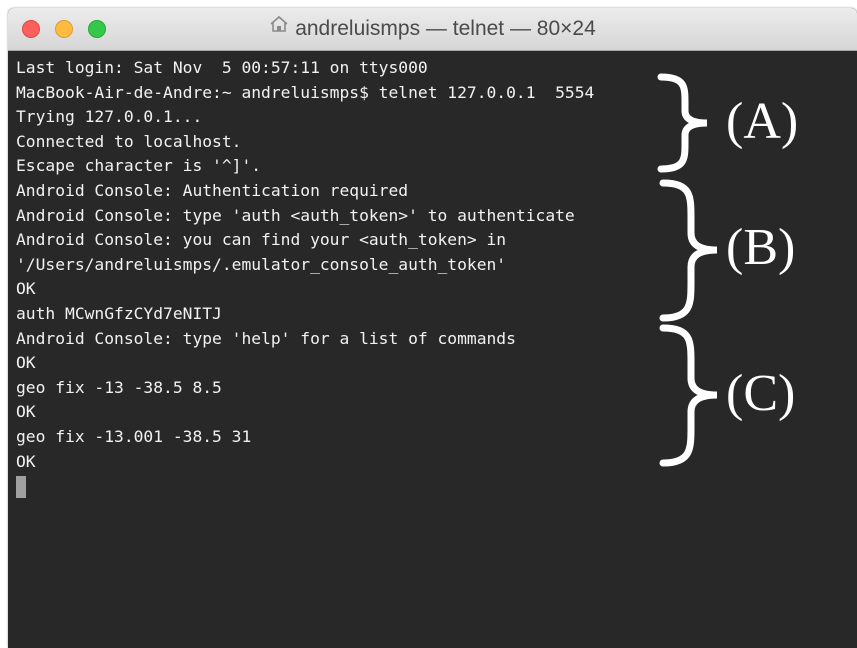  I want to click on terminal-line: Escape character is '^]'., so click(139, 166).